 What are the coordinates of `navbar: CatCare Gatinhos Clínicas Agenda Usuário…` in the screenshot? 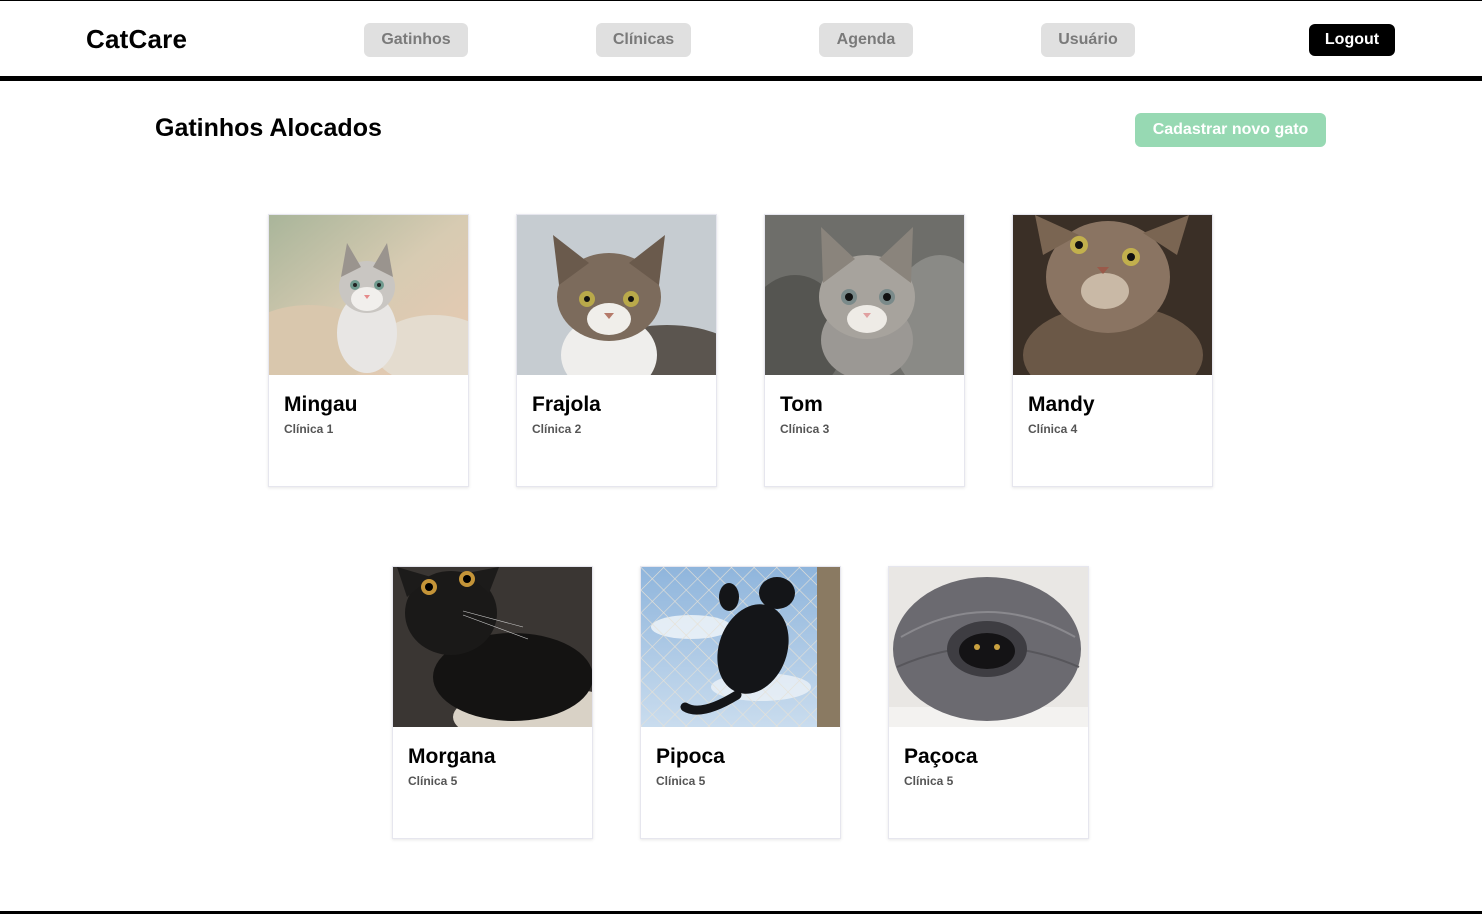 It's located at (741, 38).